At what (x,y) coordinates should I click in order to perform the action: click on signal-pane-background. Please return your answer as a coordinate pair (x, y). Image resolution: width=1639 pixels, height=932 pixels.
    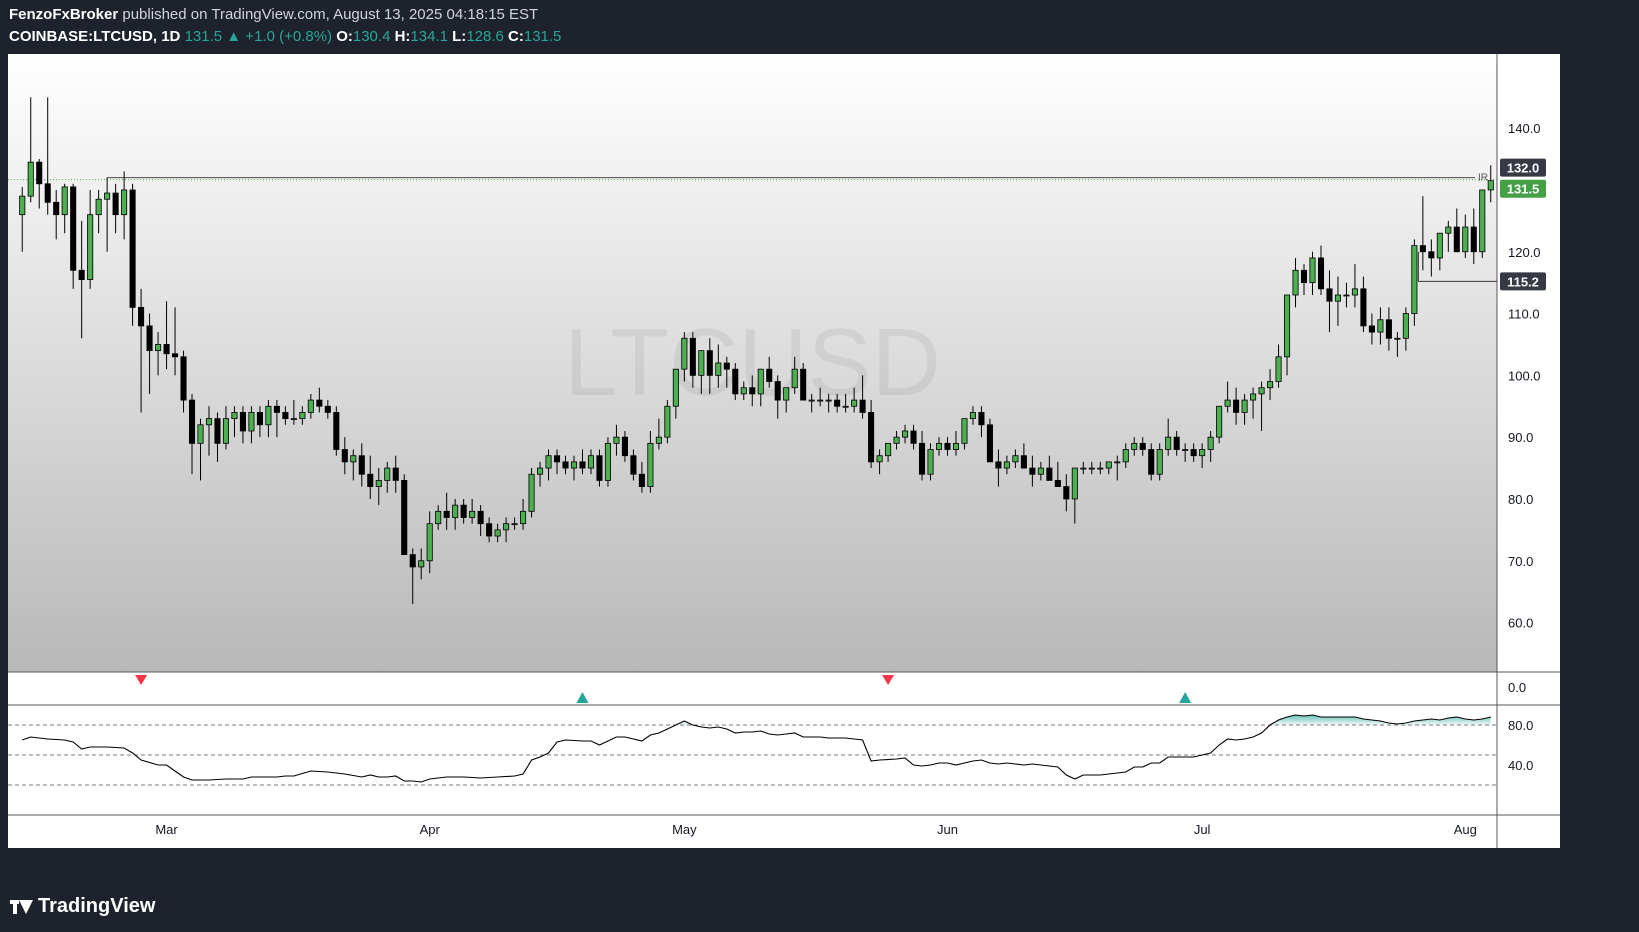
    Looking at the image, I should click on (752, 688).